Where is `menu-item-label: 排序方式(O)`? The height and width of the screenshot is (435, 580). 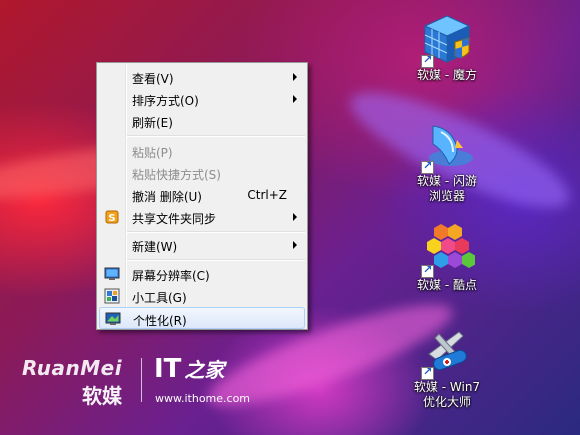 menu-item-label: 排序方式(O) is located at coordinates (165, 101).